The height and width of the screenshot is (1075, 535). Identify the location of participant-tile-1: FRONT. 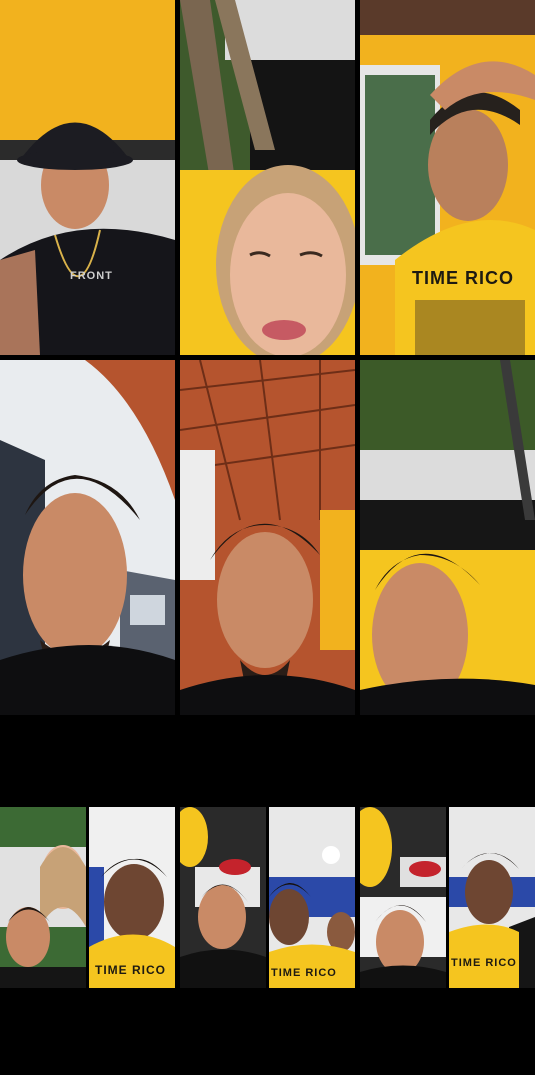
(87, 177).